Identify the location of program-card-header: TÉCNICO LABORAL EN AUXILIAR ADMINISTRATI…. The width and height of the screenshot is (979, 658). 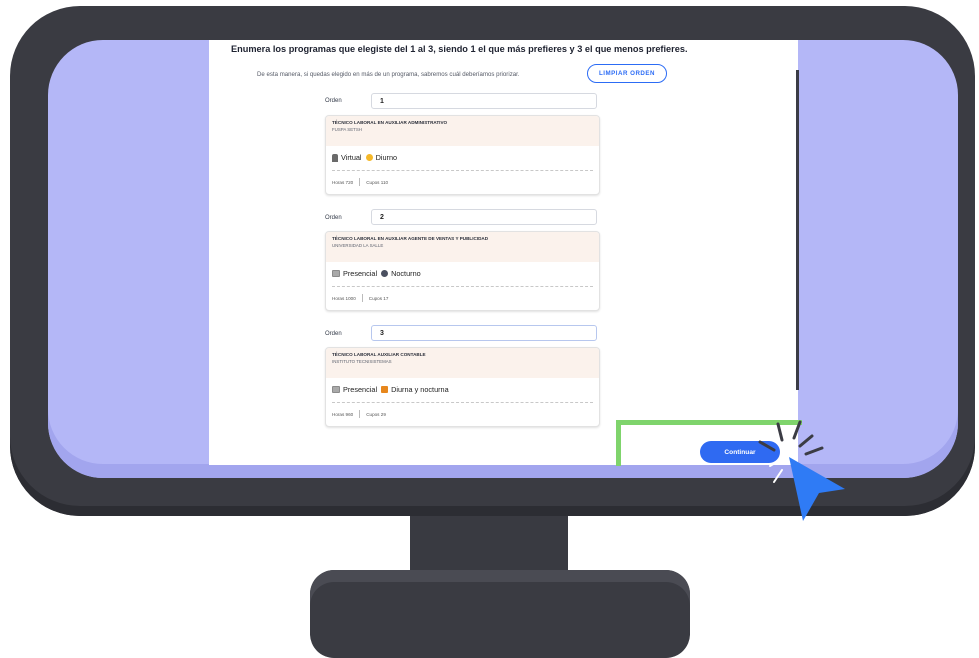
(462, 131).